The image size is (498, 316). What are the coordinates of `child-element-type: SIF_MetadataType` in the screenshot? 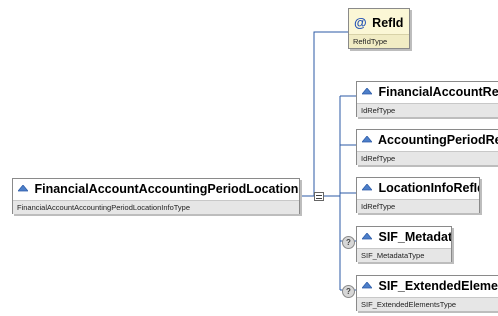 It's located at (404, 255).